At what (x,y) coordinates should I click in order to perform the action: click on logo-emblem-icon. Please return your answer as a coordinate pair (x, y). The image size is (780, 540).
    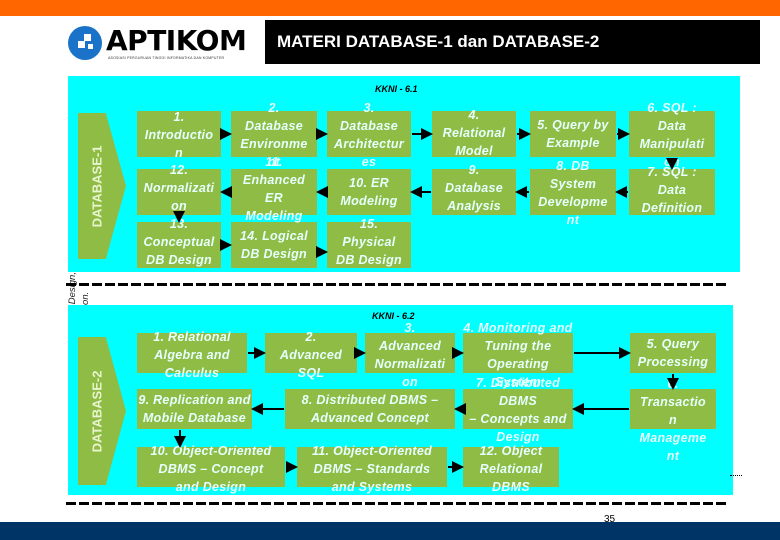
    Looking at the image, I should click on (85, 43).